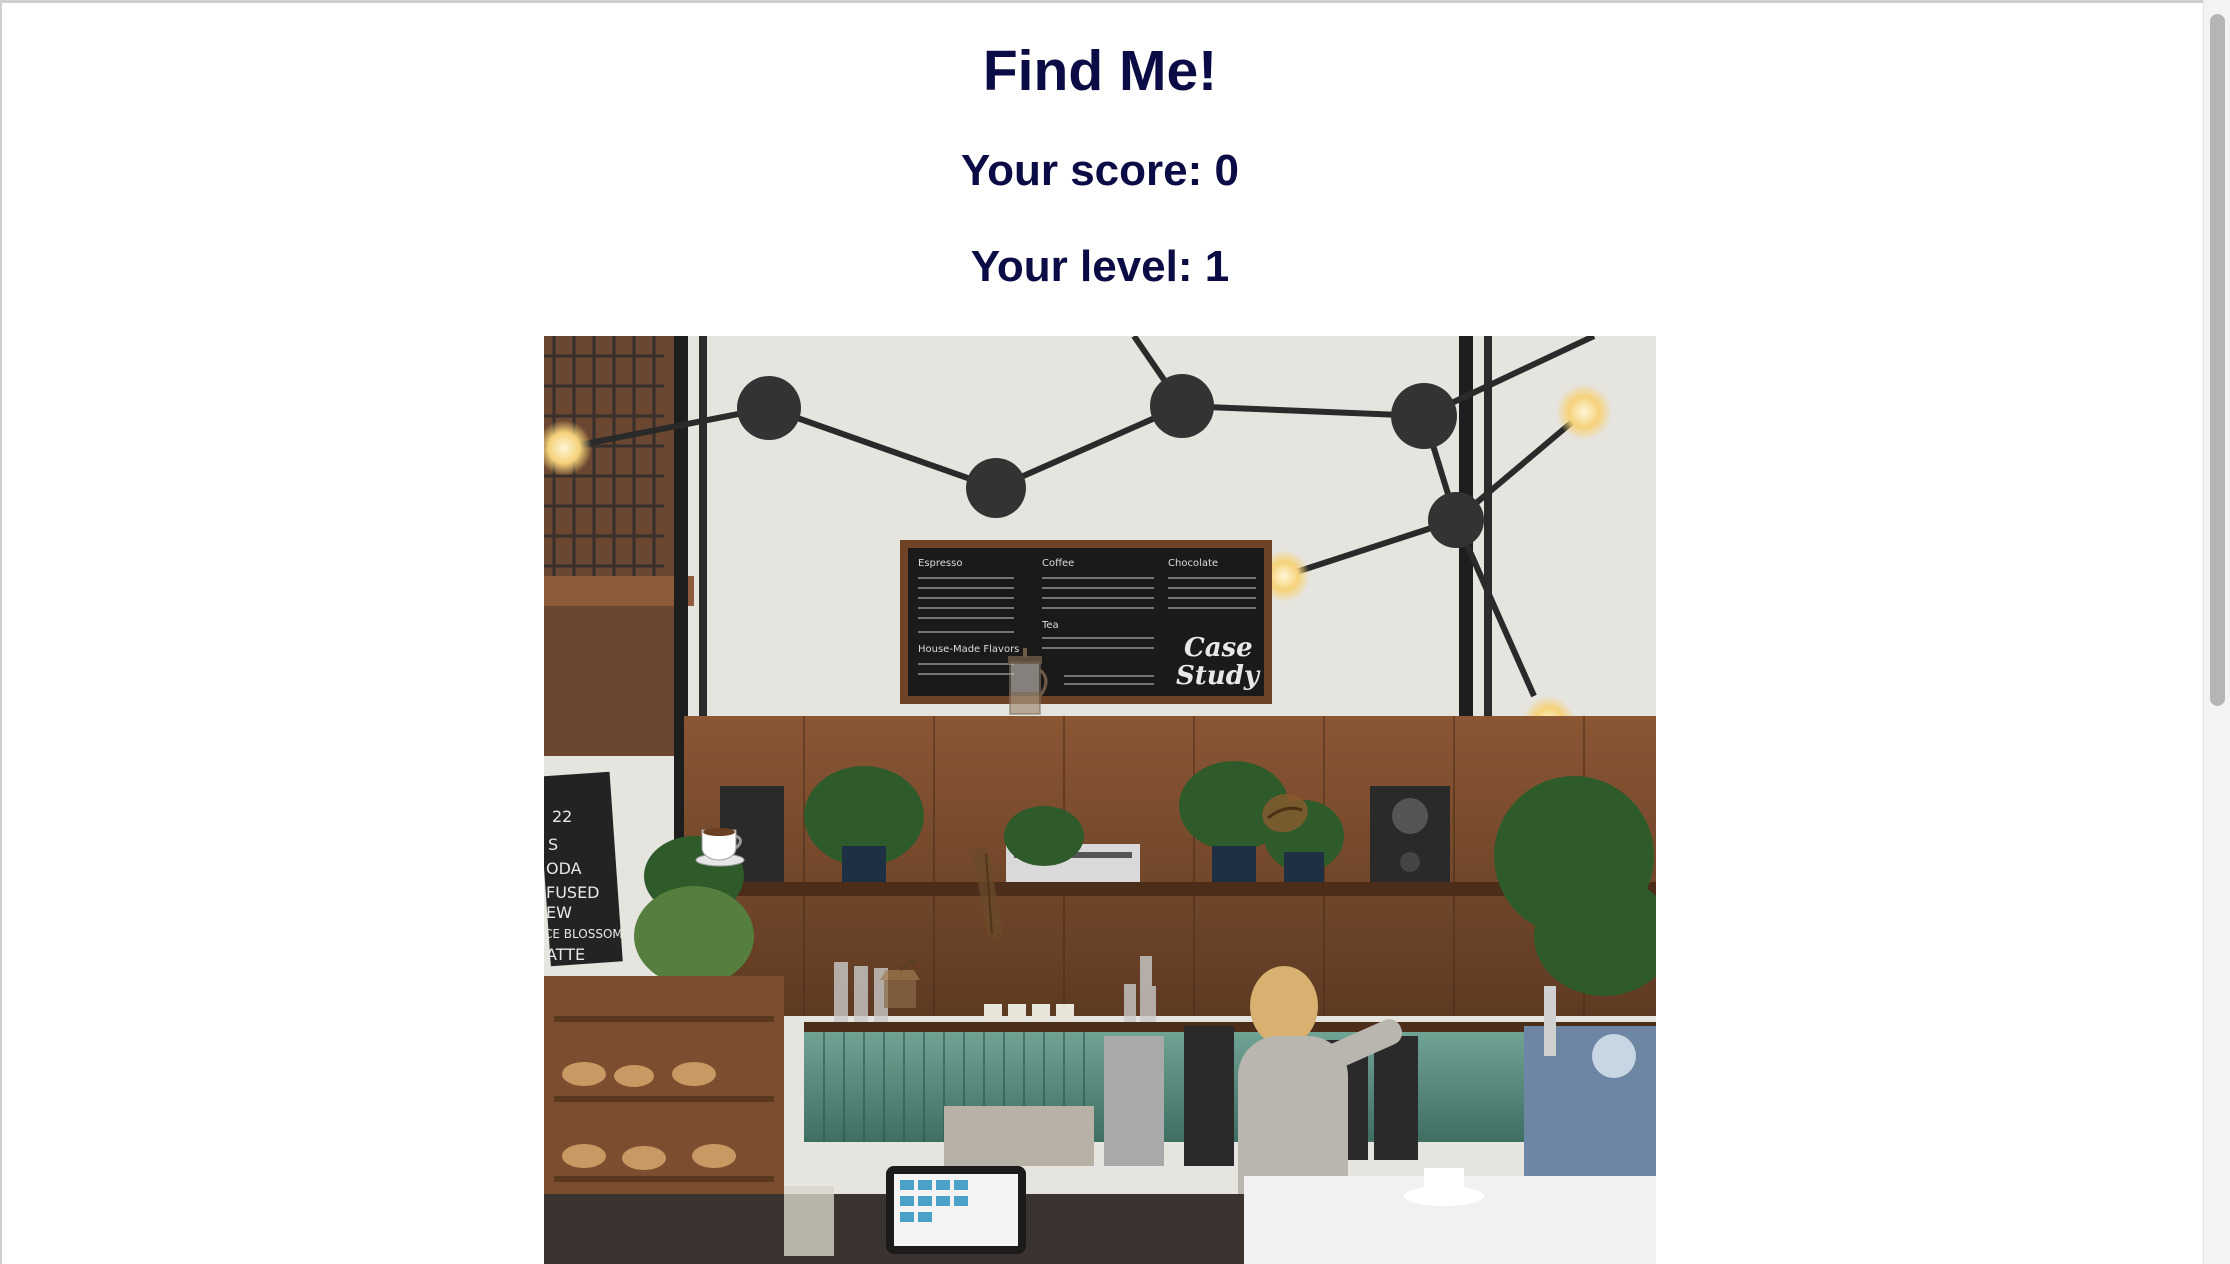  I want to click on coffee-grinder-icon, so click(900, 984).